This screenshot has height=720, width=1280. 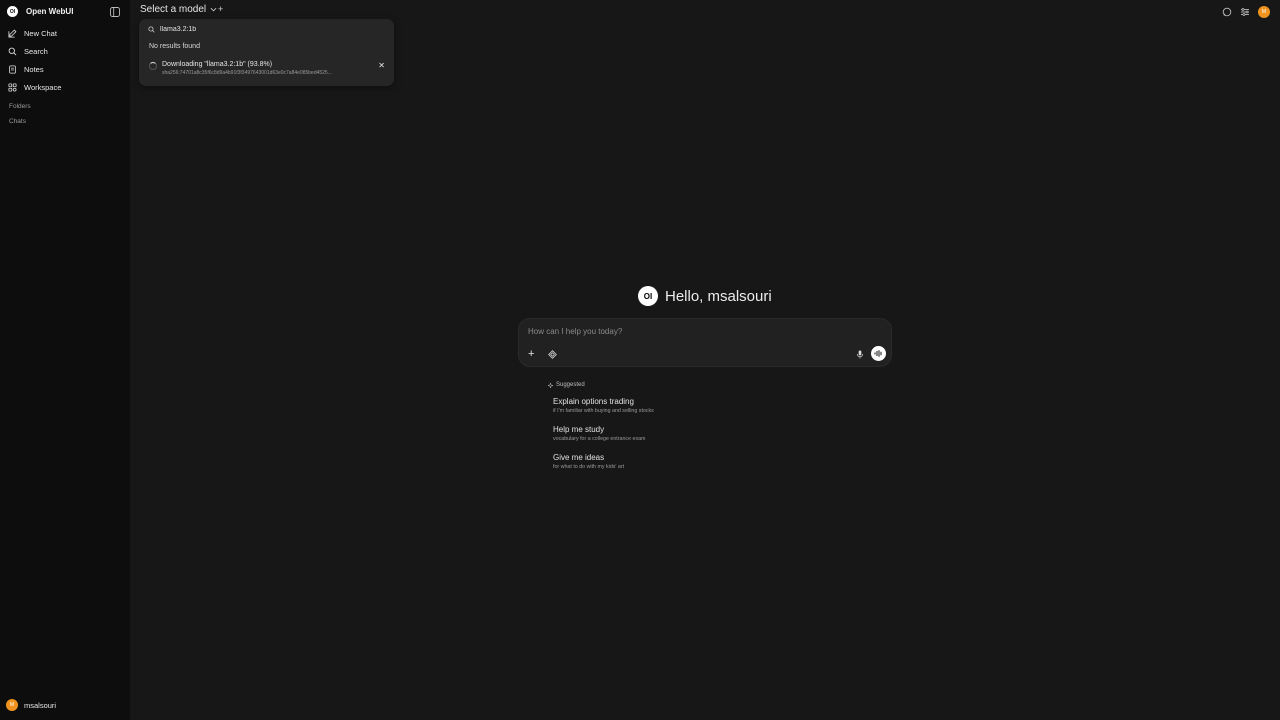 I want to click on top-toolbar: M, so click(x=1246, y=12).